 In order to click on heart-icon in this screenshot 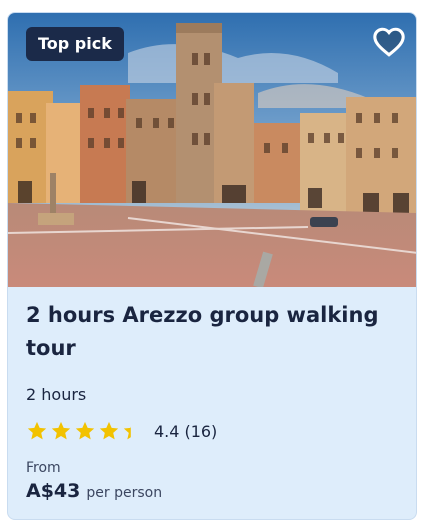, I will do `click(389, 42)`.